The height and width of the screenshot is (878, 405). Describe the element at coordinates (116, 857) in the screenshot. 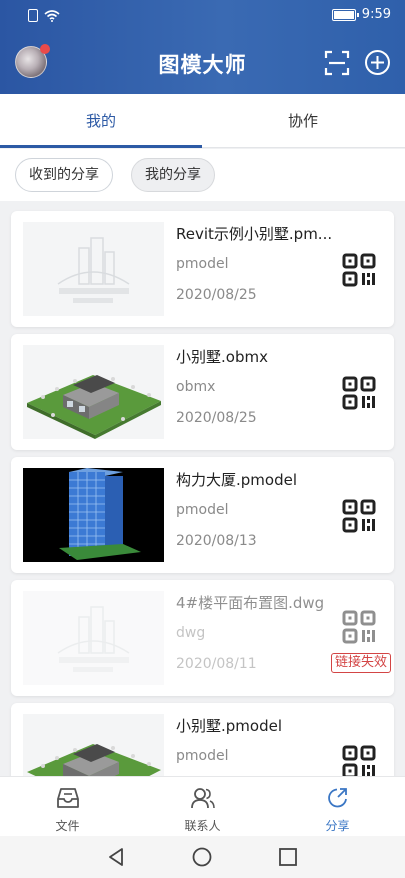

I see `back-icon` at that location.